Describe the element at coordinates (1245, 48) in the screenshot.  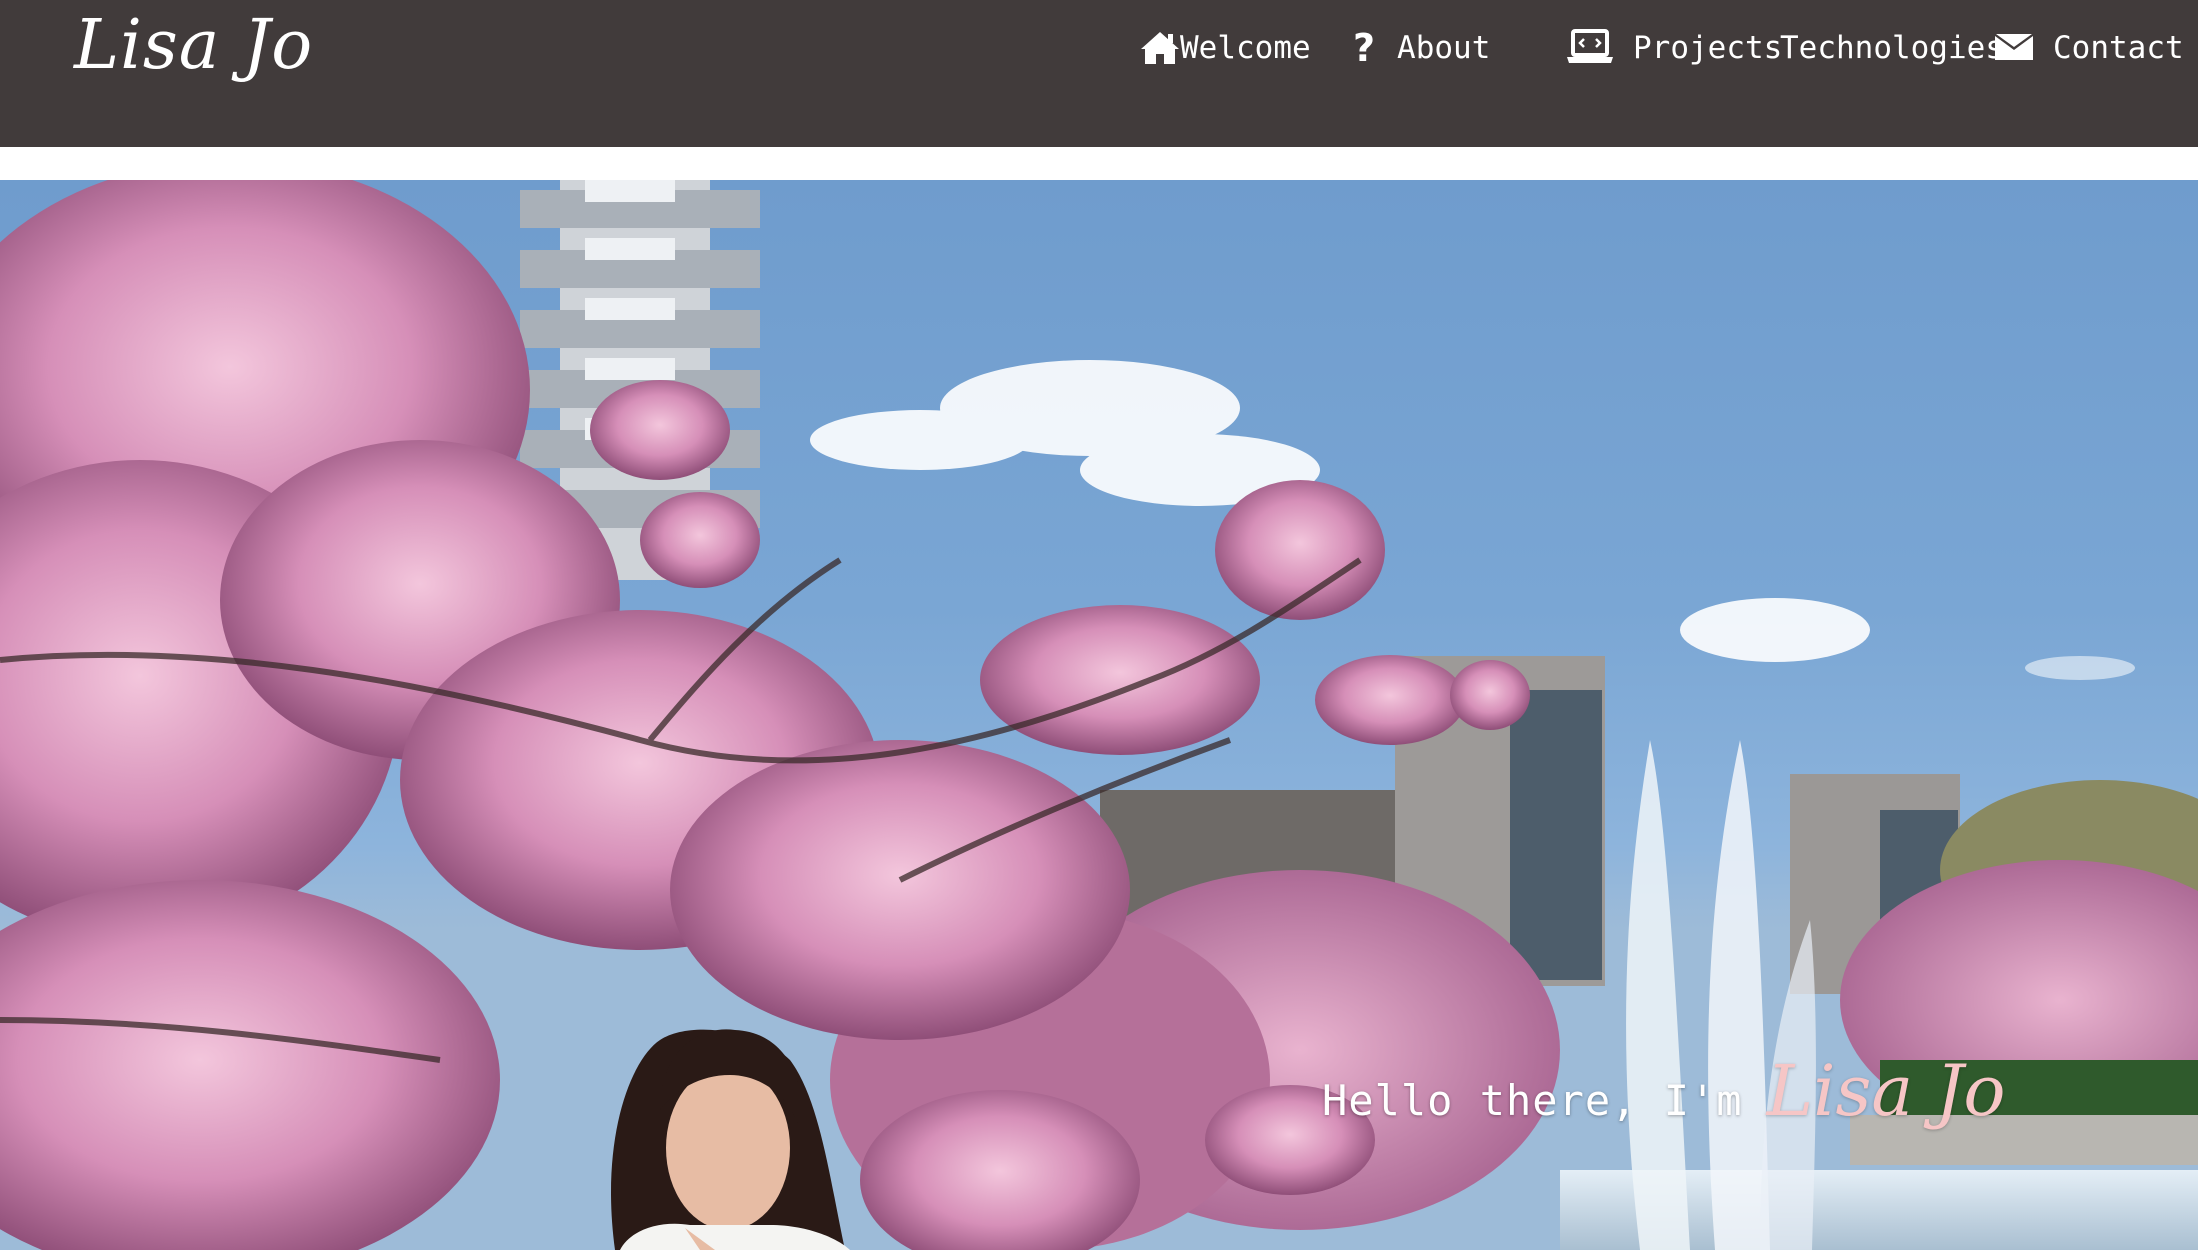
I see `nav-welcome-label: Welcome` at that location.